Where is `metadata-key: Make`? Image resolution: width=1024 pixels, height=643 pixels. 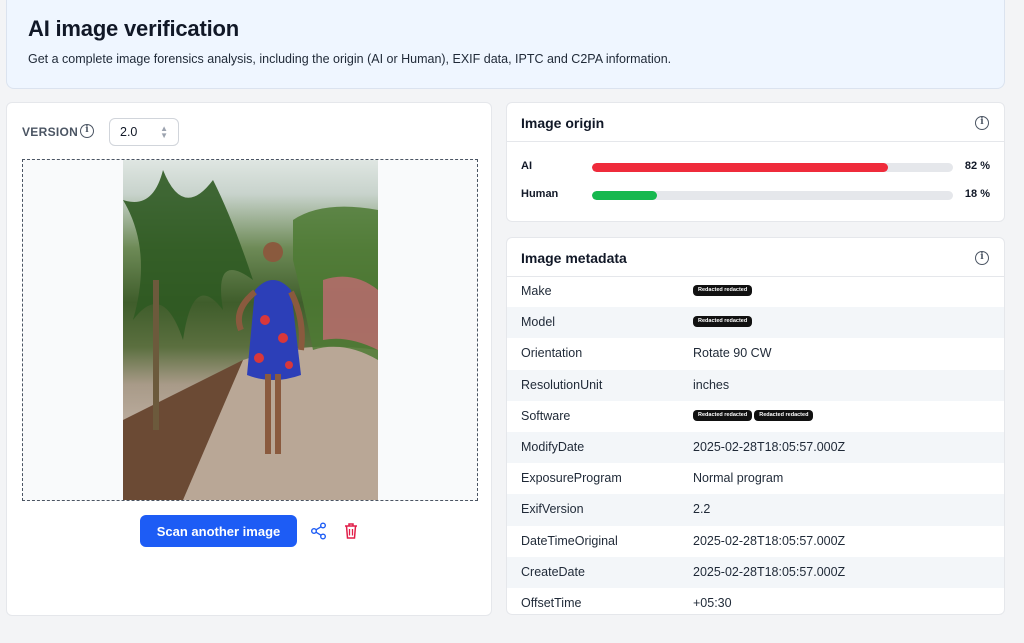
metadata-key: Make is located at coordinates (536, 291).